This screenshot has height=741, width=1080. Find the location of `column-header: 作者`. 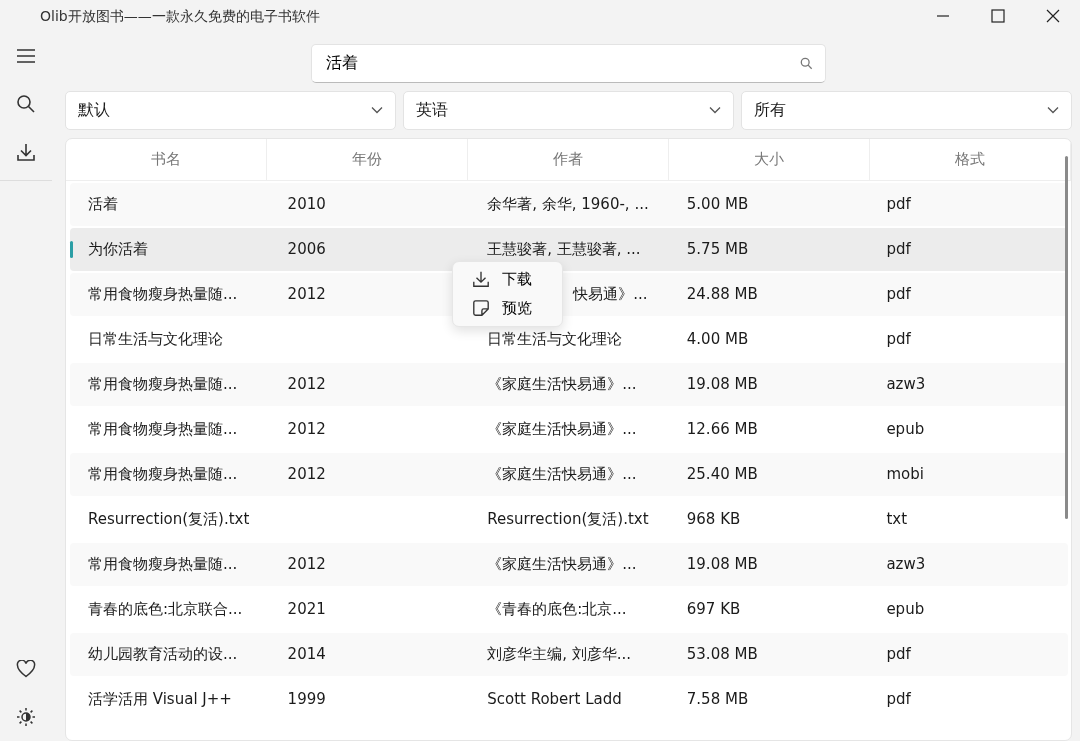

column-header: 作者 is located at coordinates (568, 159).